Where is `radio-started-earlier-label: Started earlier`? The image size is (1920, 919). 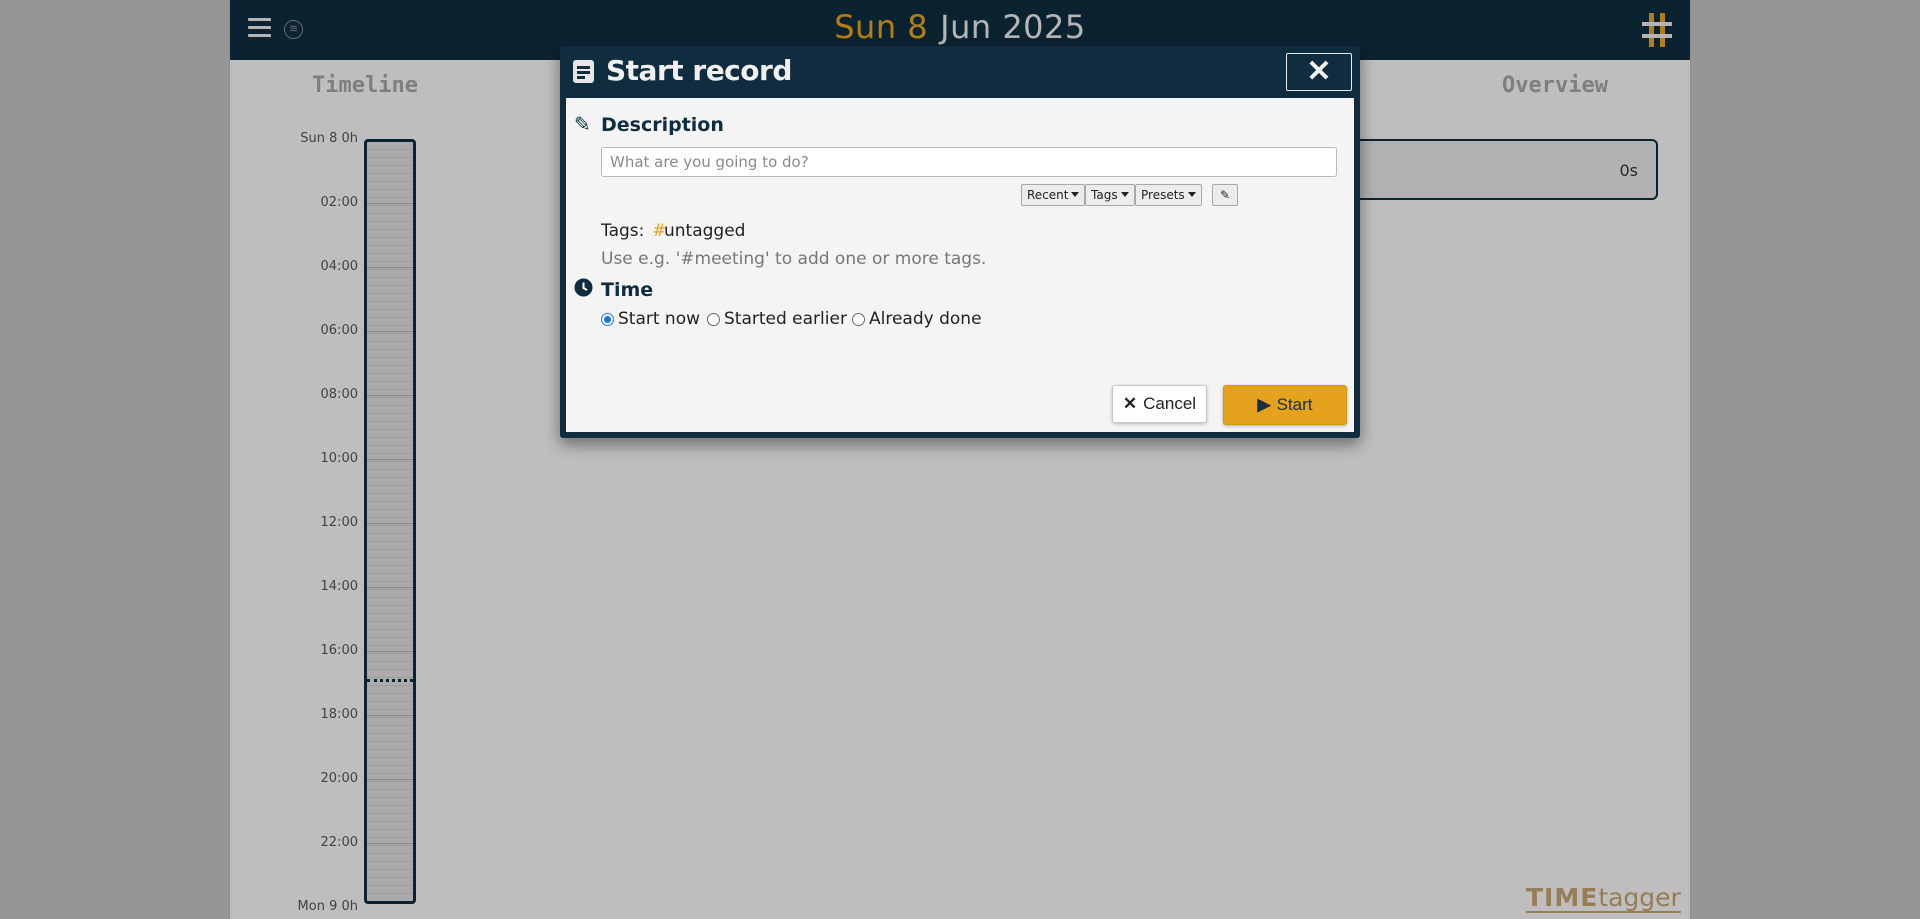 radio-started-earlier-label: Started earlier is located at coordinates (785, 319).